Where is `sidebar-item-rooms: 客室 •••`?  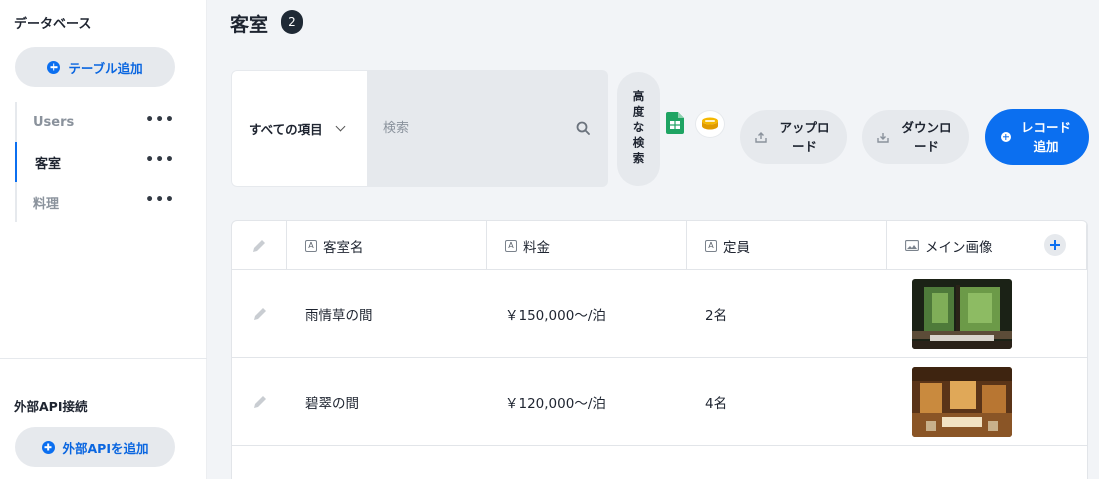
sidebar-item-rooms: 客室 ••• is located at coordinates (101, 162).